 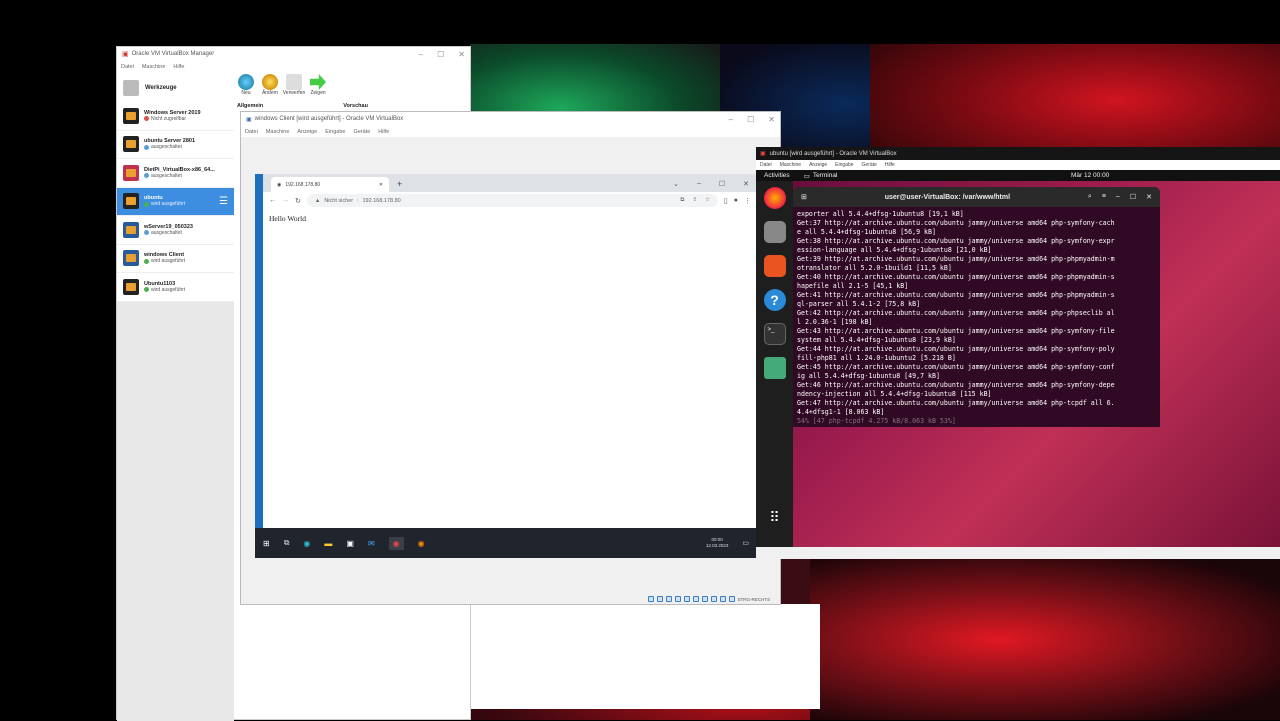 What do you see at coordinates (774, 198) in the screenshot?
I see `firefox-icon` at bounding box center [774, 198].